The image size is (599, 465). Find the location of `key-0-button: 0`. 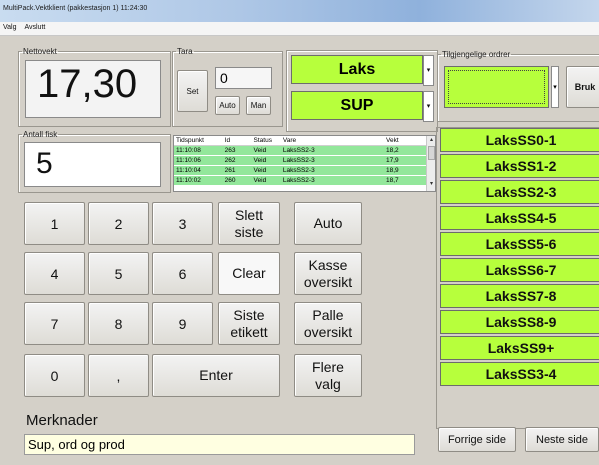

key-0-button: 0 is located at coordinates (54, 375).